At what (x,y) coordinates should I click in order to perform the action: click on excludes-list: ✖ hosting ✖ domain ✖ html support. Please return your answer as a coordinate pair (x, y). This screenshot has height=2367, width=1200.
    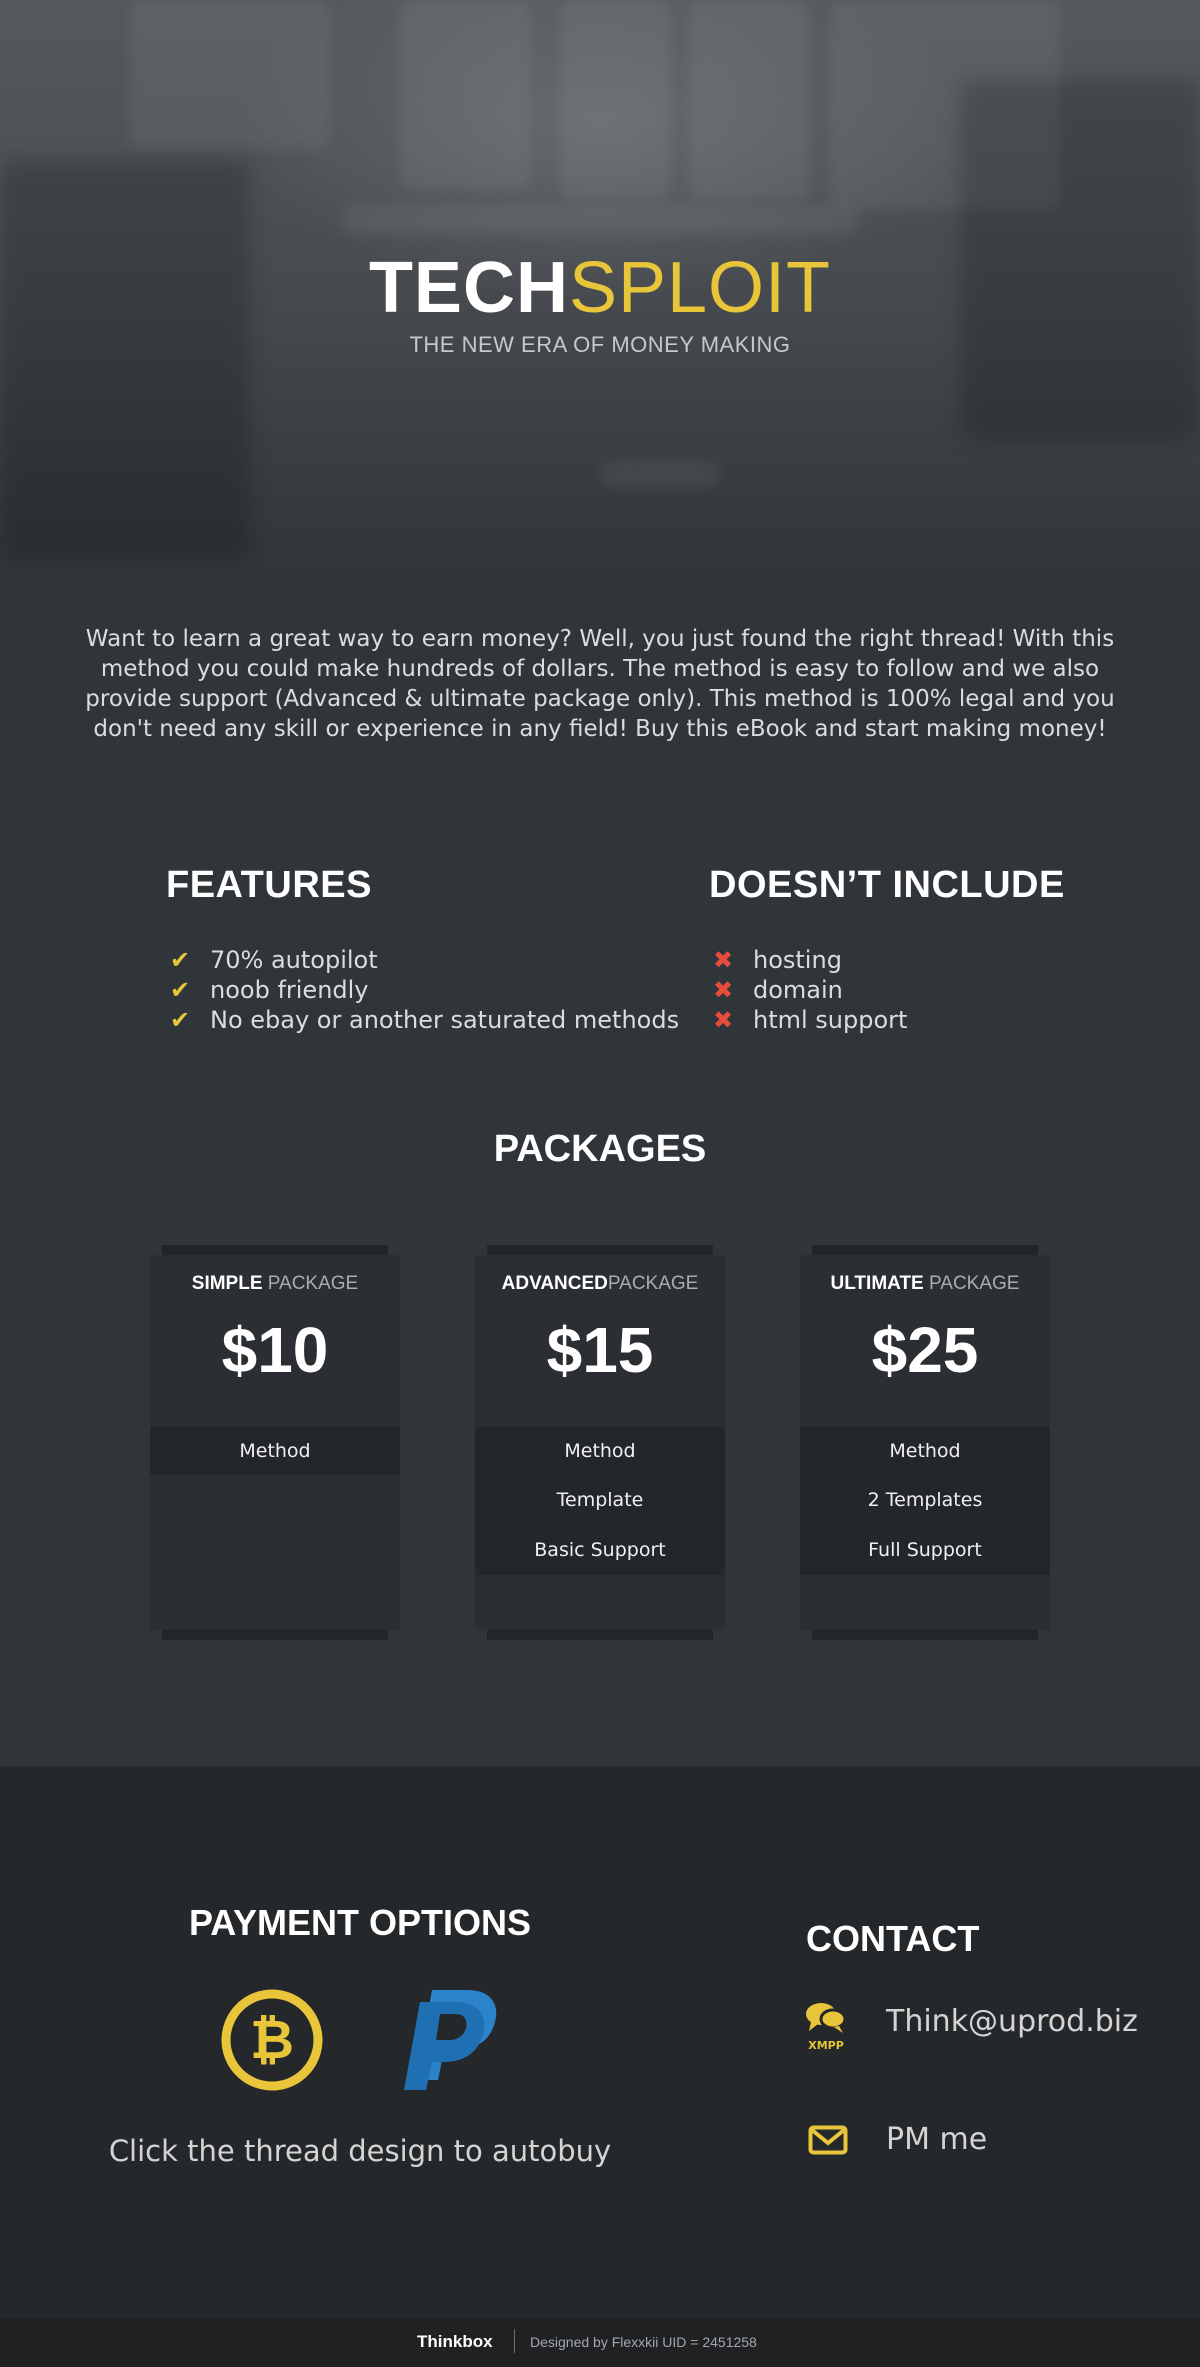
    Looking at the image, I should click on (808, 990).